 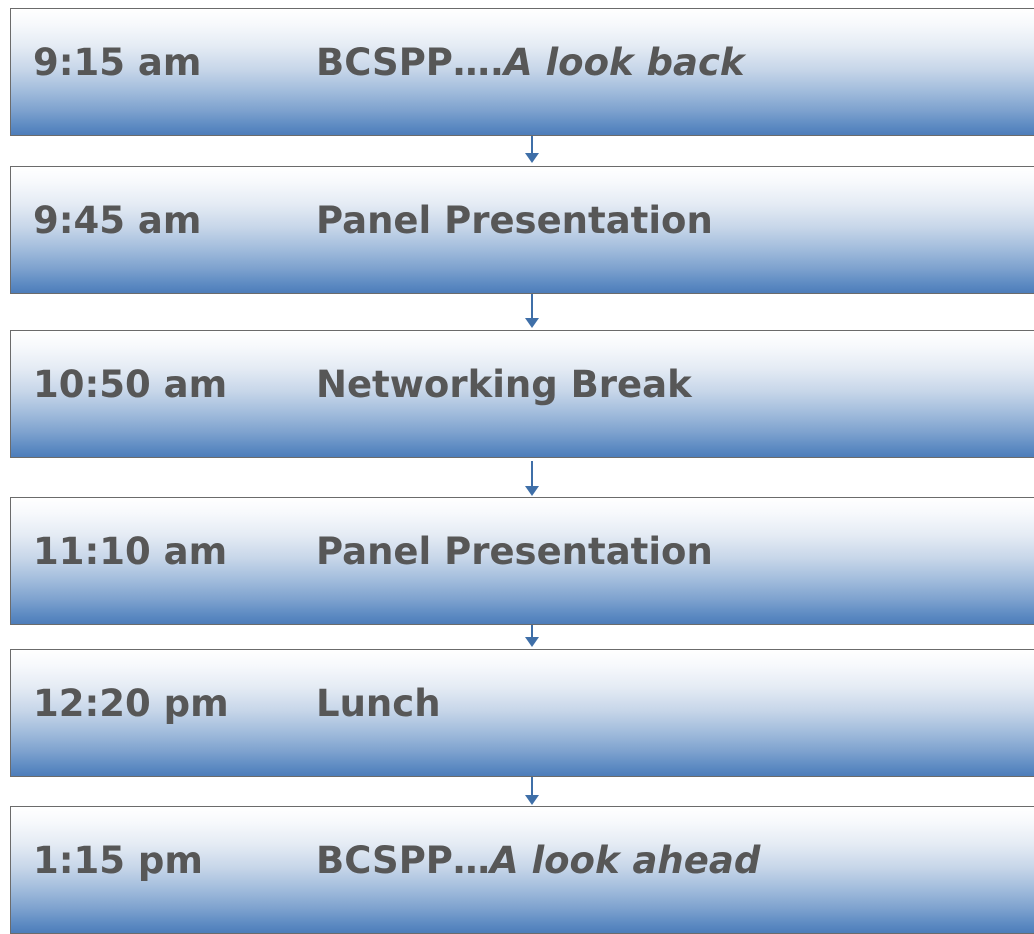 I want to click on agenda-title: BCSPP… A look ahead, so click(x=538, y=870).